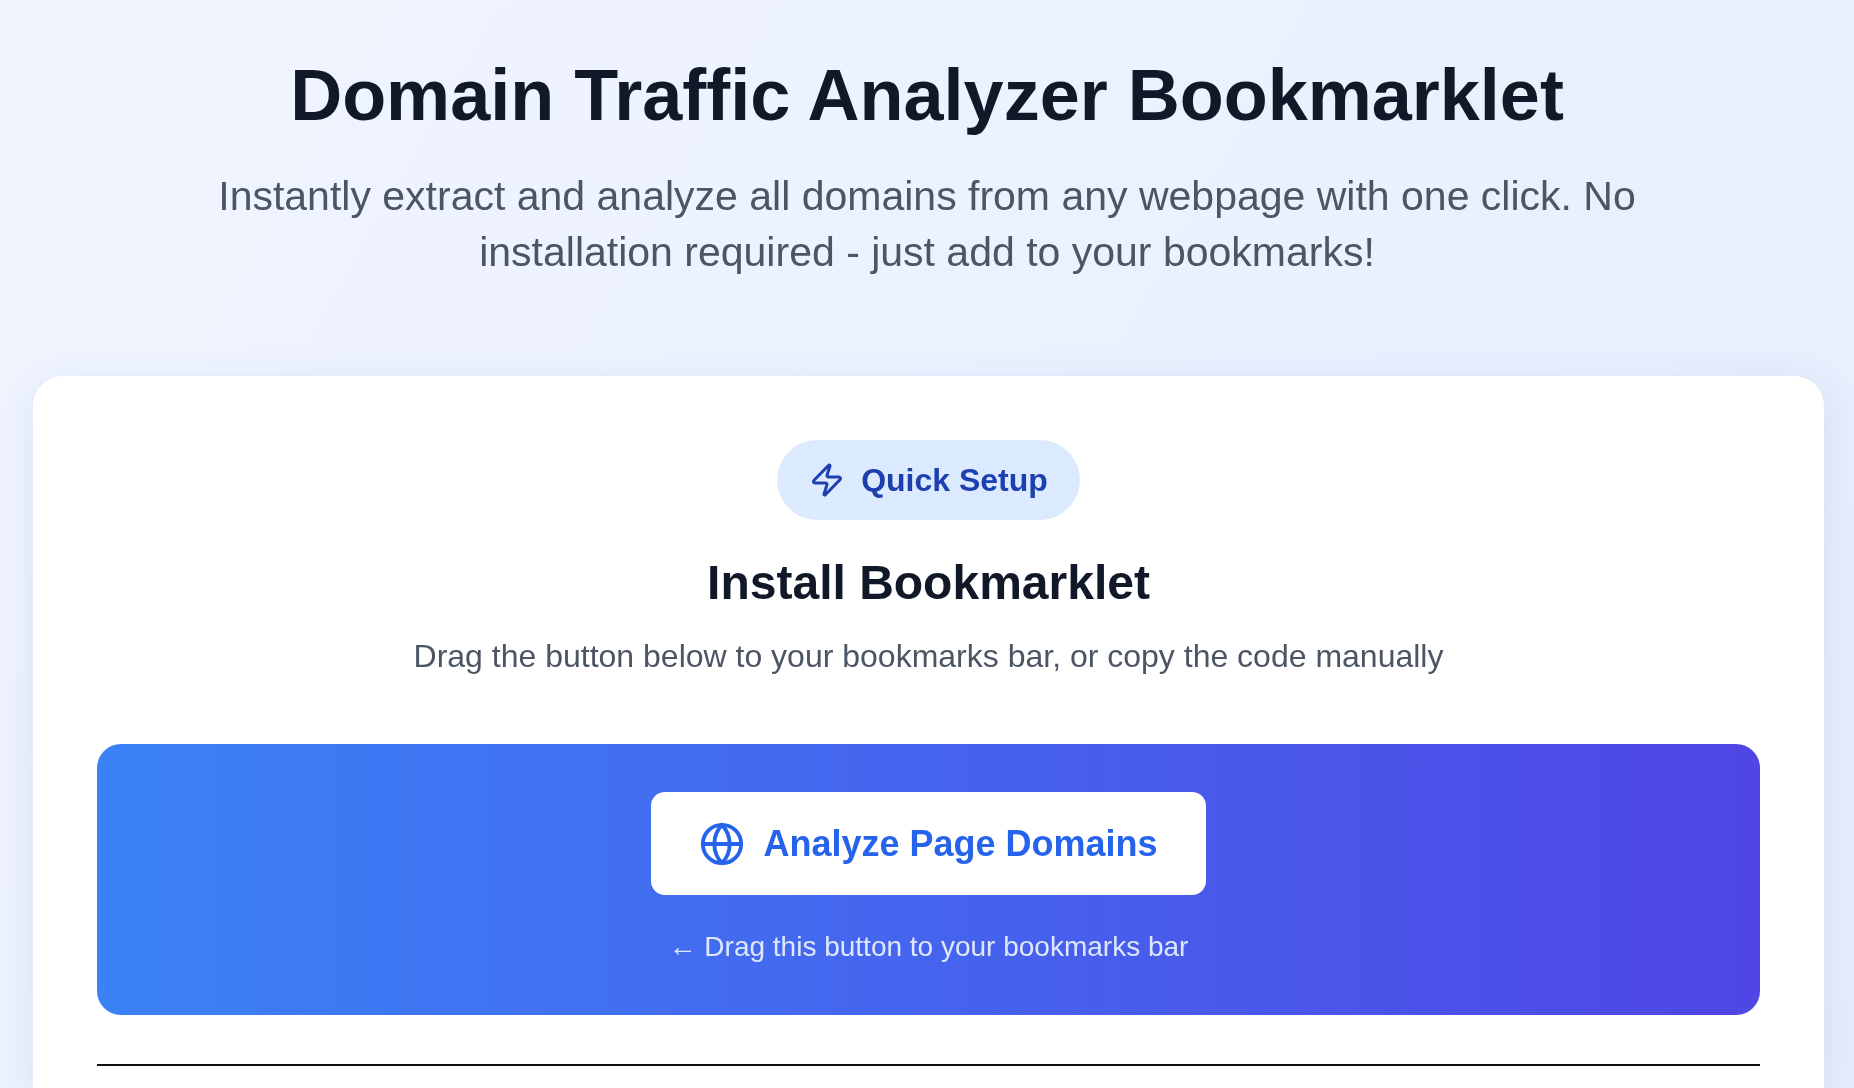 The width and height of the screenshot is (1854, 1088). What do you see at coordinates (928, 656) in the screenshot?
I see `install-description: Drag the button below to your bookmarks bar, or copy the code manually` at bounding box center [928, 656].